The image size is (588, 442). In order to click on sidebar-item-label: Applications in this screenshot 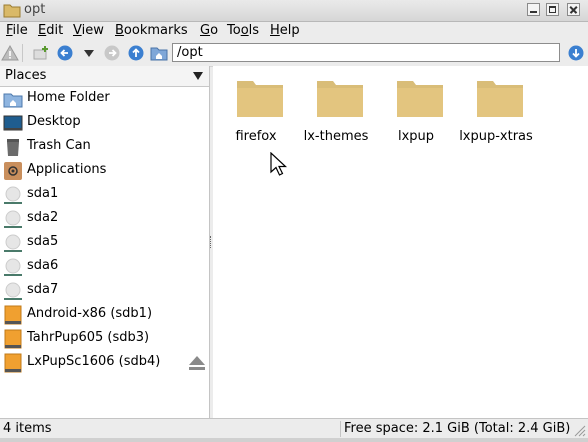, I will do `click(67, 169)`.